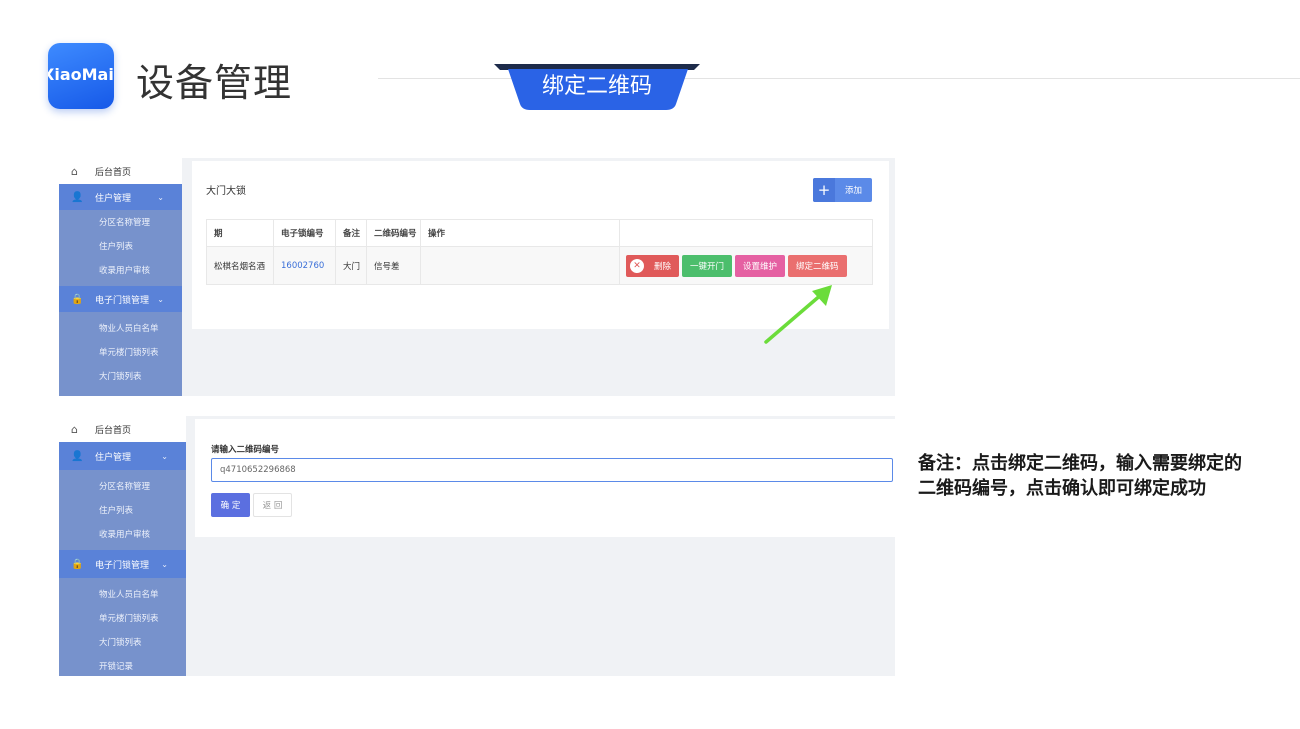 Image resolution: width=1300 pixels, height=729 pixels. What do you see at coordinates (122, 665) in the screenshot?
I see `sidebar-item-unlock-records: 开锁记录` at bounding box center [122, 665].